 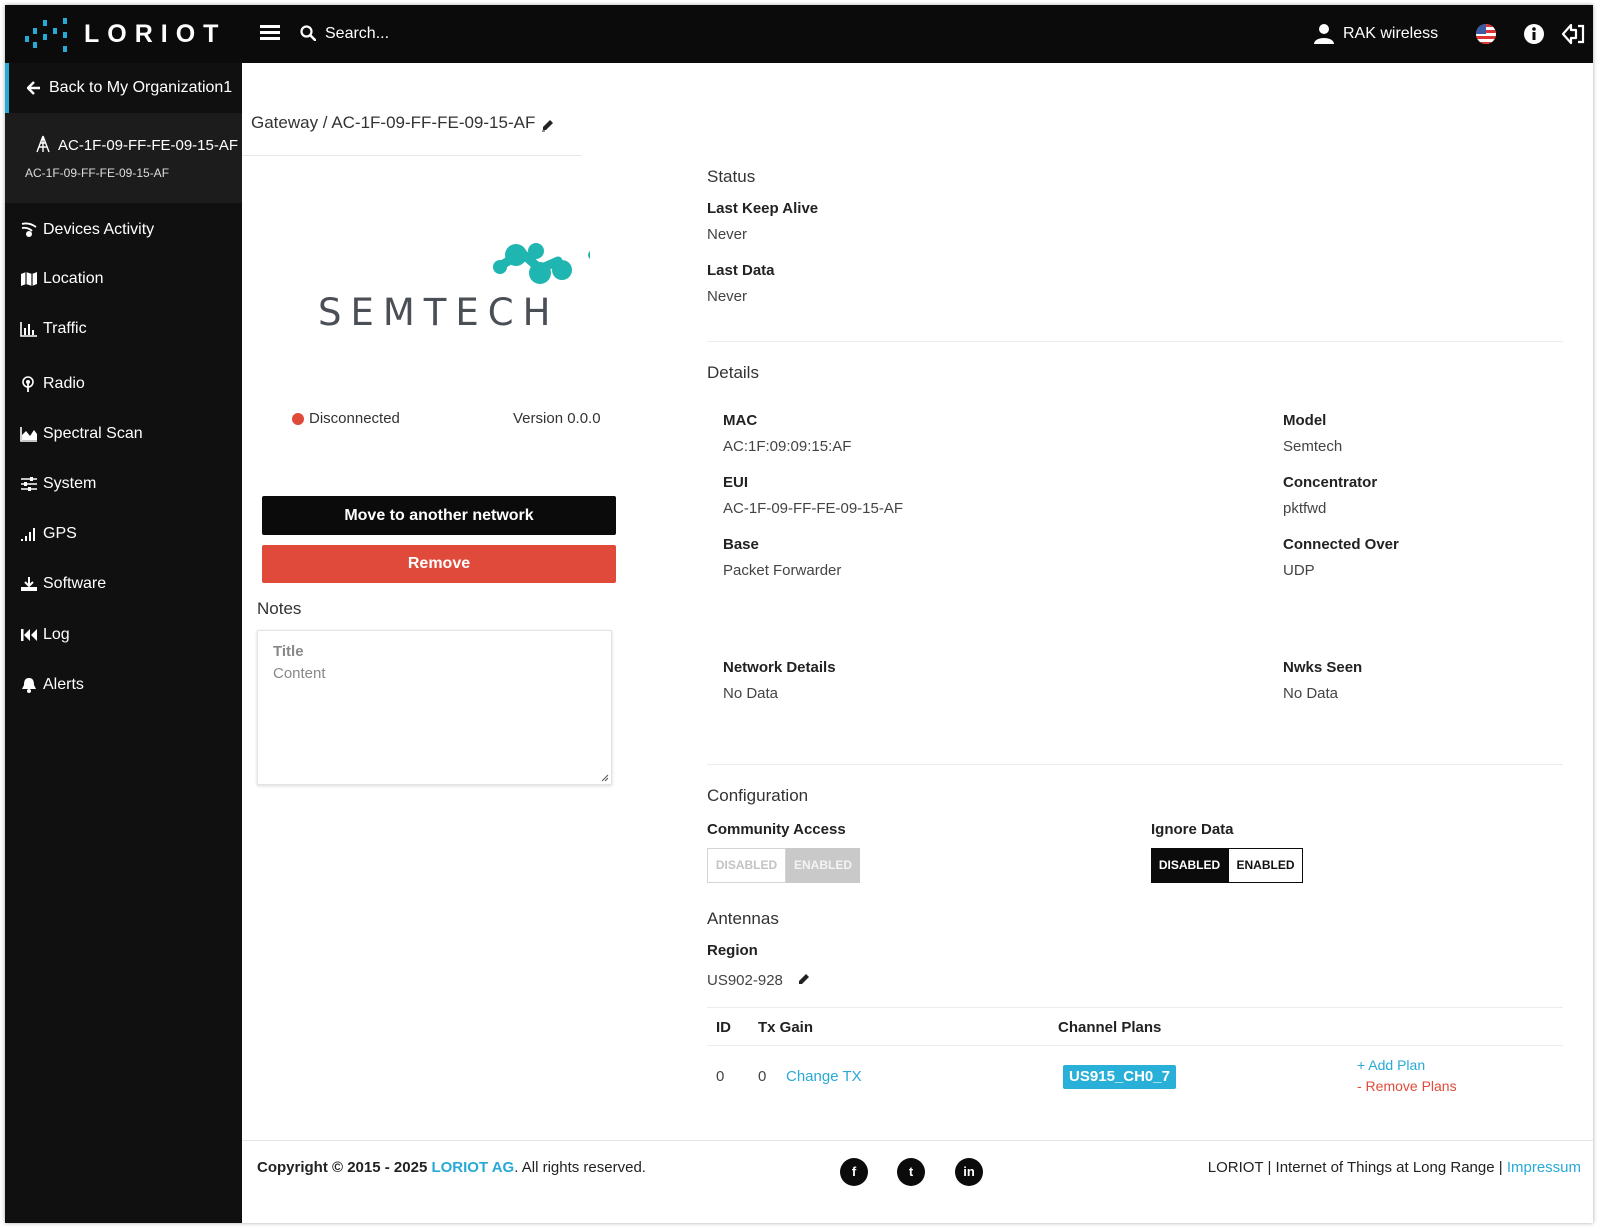 What do you see at coordinates (93, 433) in the screenshot?
I see `sidebar-item-label: Spectral Scan` at bounding box center [93, 433].